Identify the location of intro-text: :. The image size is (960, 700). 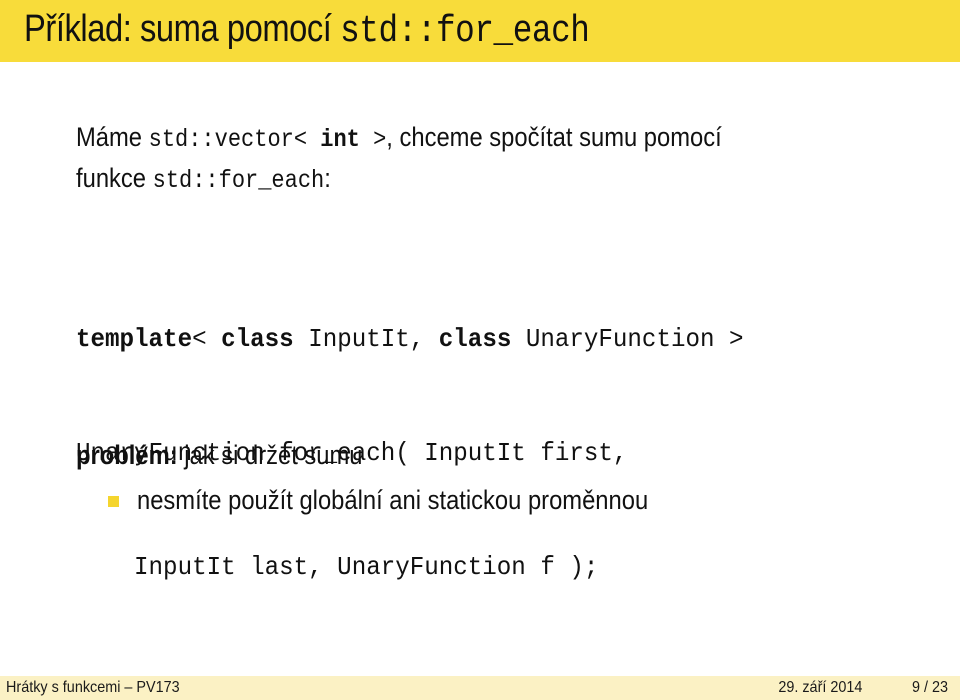
(327, 178).